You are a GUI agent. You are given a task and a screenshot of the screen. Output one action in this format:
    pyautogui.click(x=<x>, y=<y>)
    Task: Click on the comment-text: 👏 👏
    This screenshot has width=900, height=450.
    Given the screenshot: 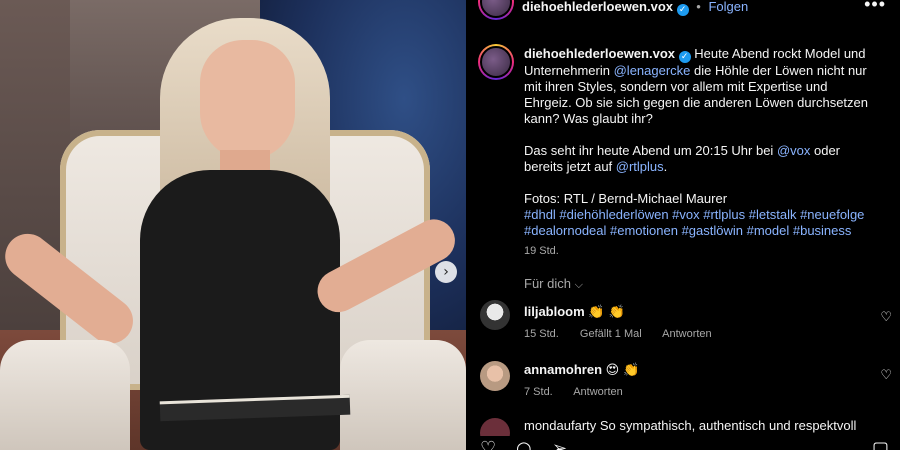 What is the action you would take?
    pyautogui.click(x=606, y=312)
    